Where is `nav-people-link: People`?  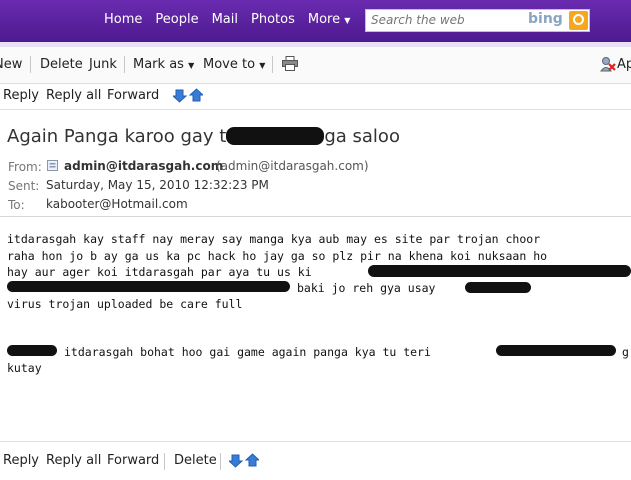 nav-people-link: People is located at coordinates (176, 19).